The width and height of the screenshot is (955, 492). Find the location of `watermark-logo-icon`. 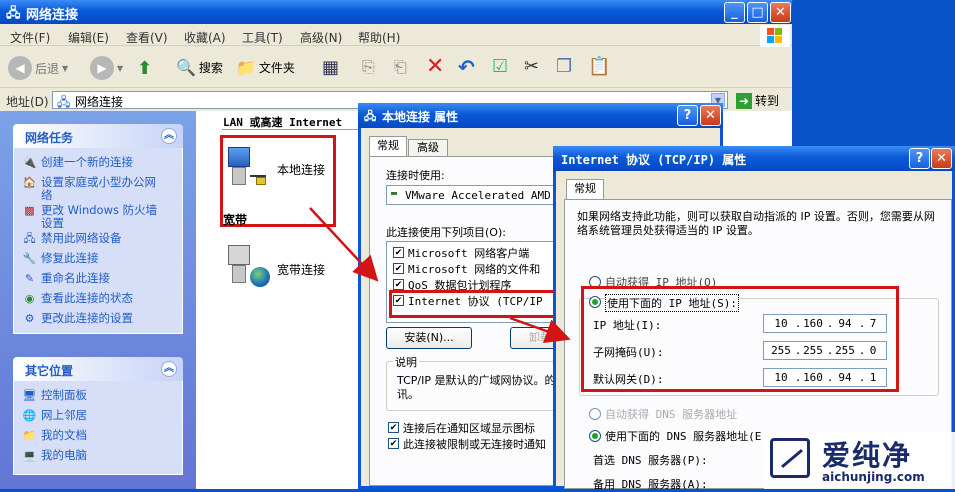

watermark-logo-icon is located at coordinates (790, 458).